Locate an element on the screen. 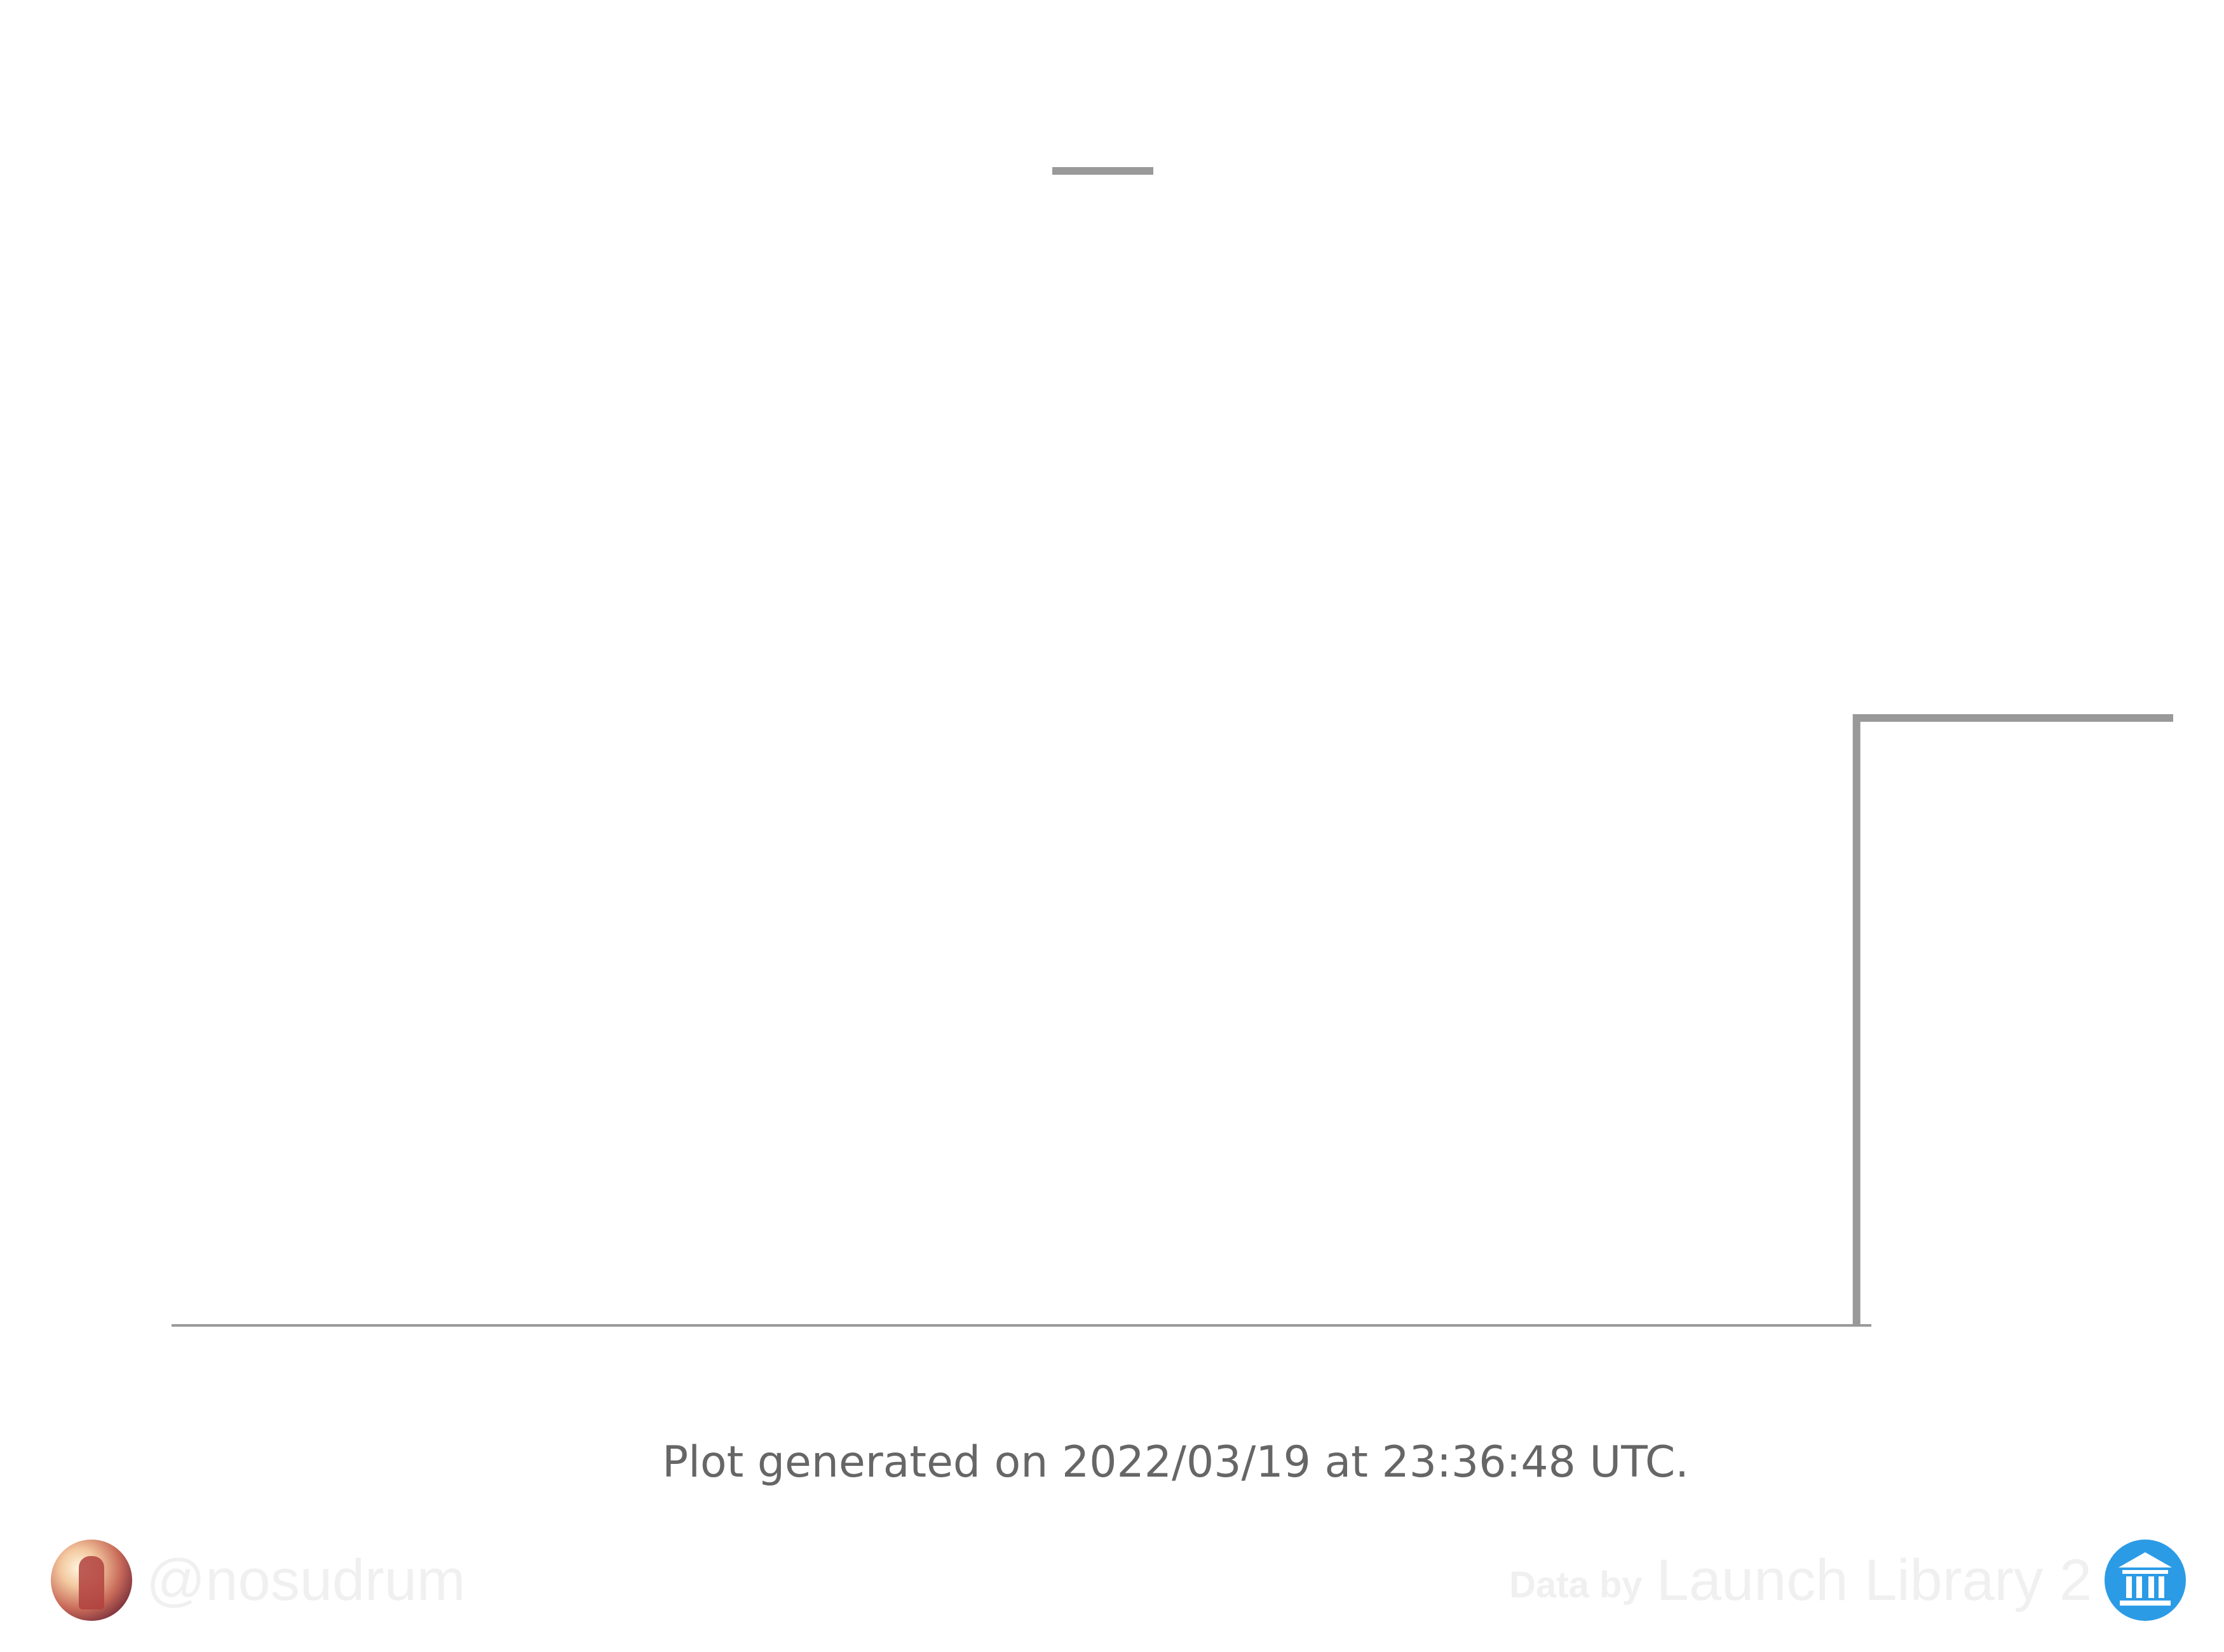 The image size is (2224, 1652). author-handle: @nosudrum is located at coordinates (306, 1580).